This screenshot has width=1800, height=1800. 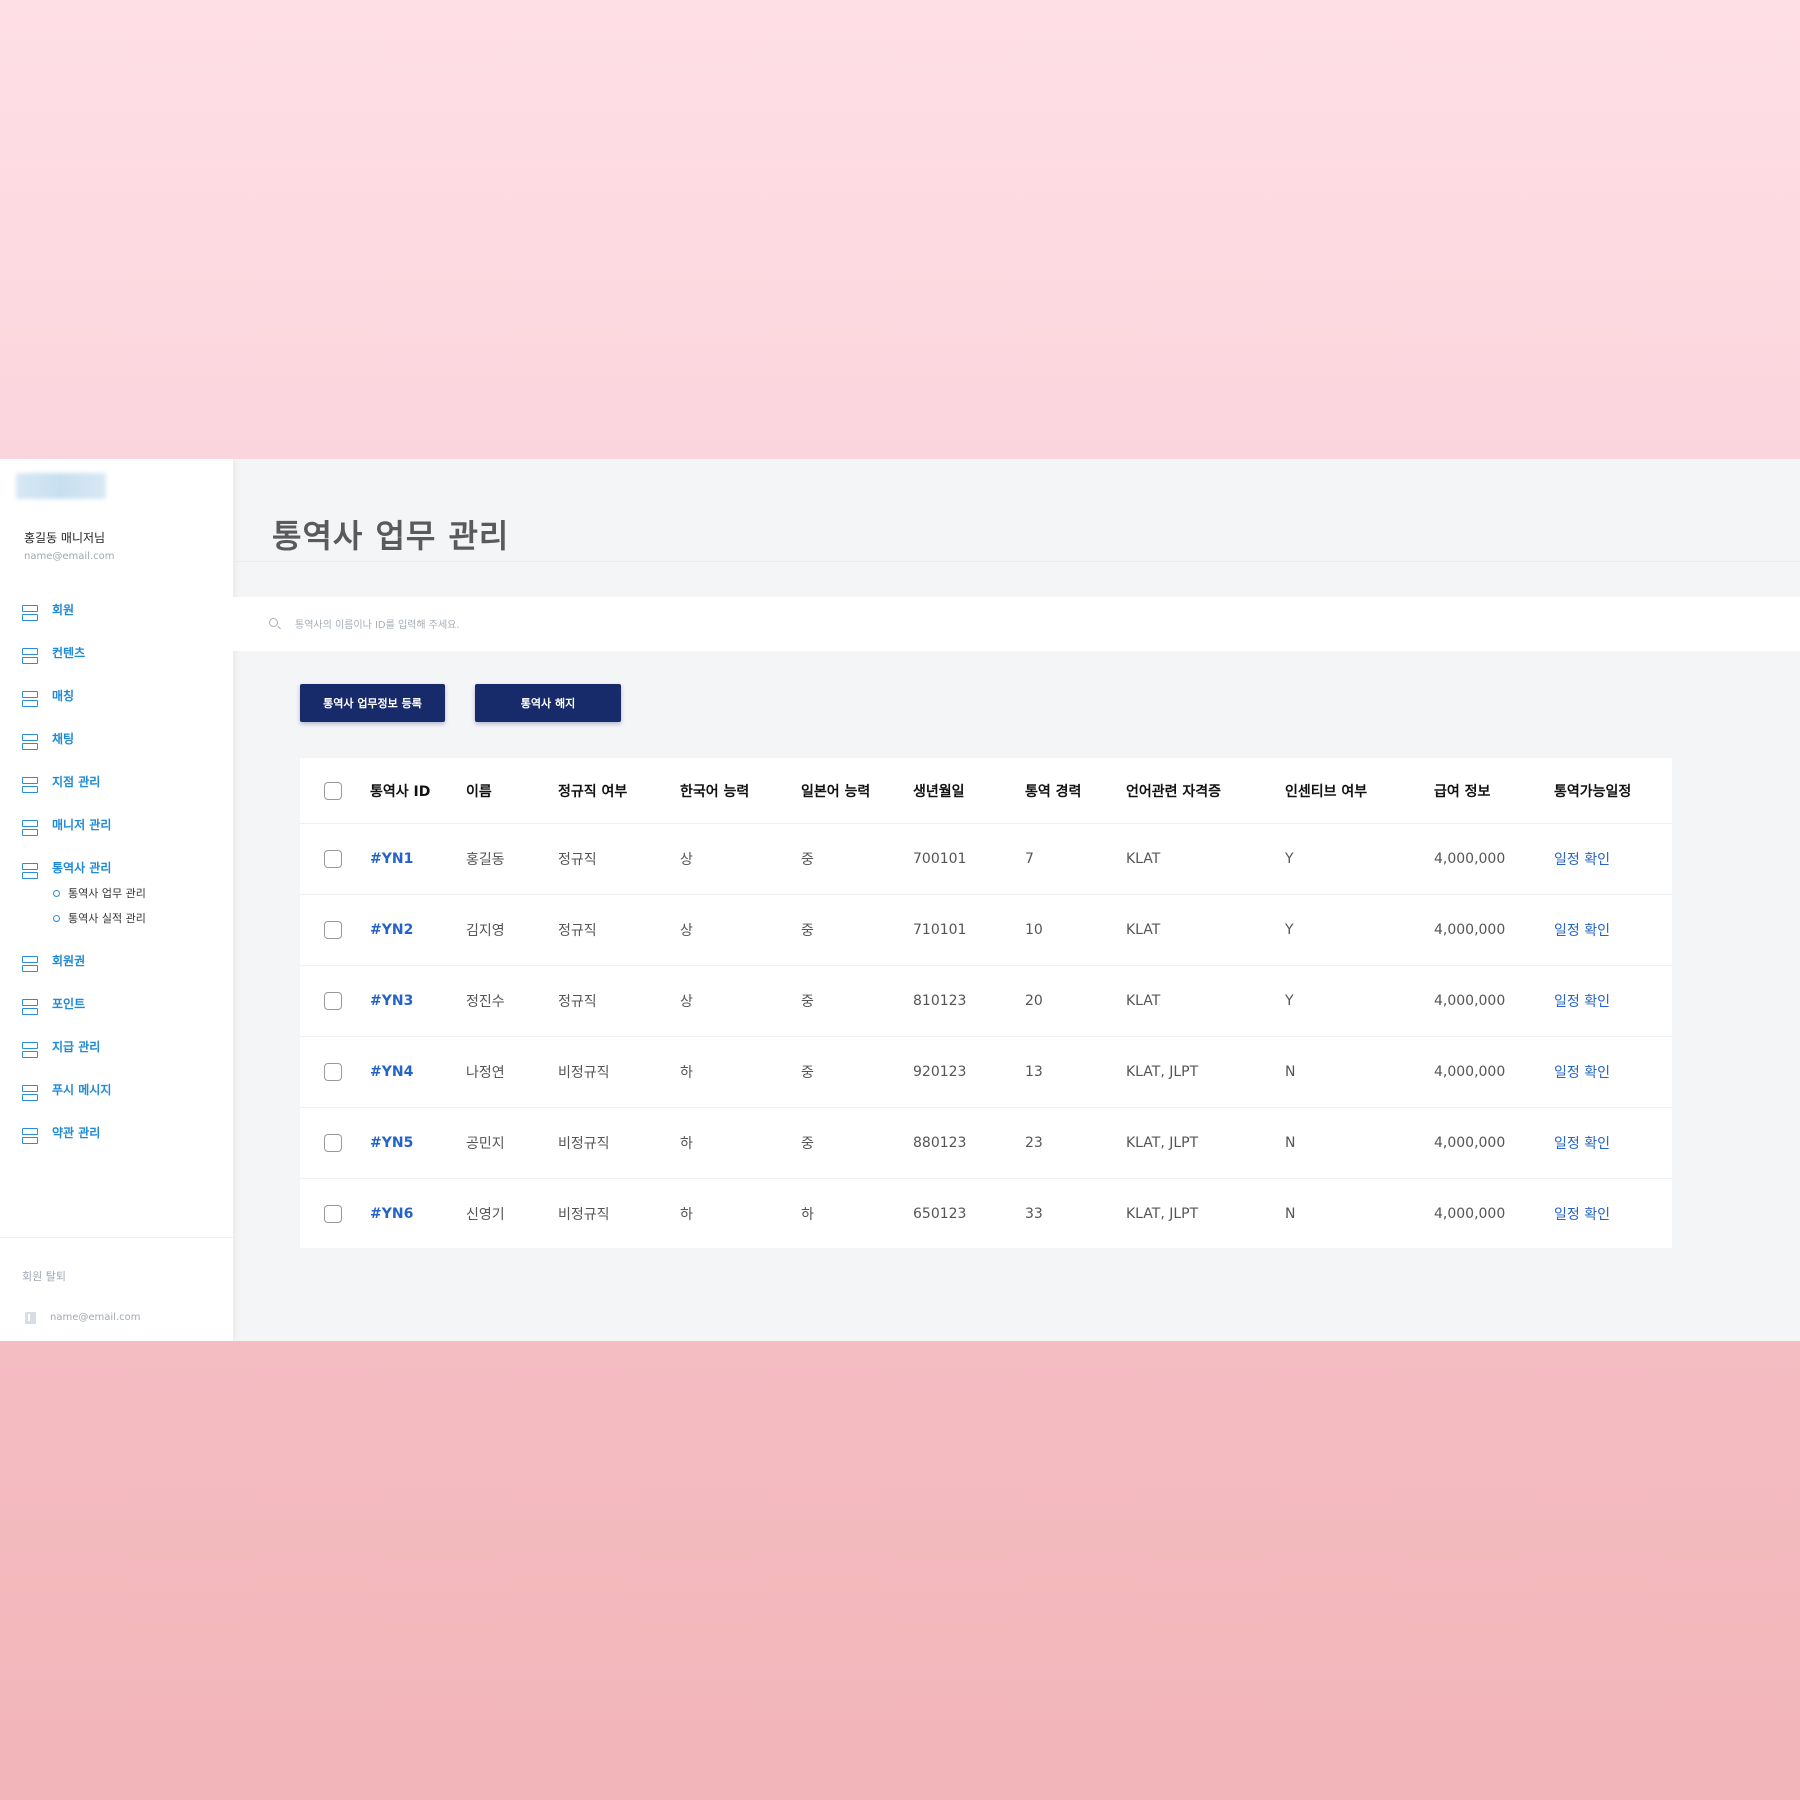 What do you see at coordinates (939, 791) in the screenshot?
I see `column-header-birthdate: 생년월일` at bounding box center [939, 791].